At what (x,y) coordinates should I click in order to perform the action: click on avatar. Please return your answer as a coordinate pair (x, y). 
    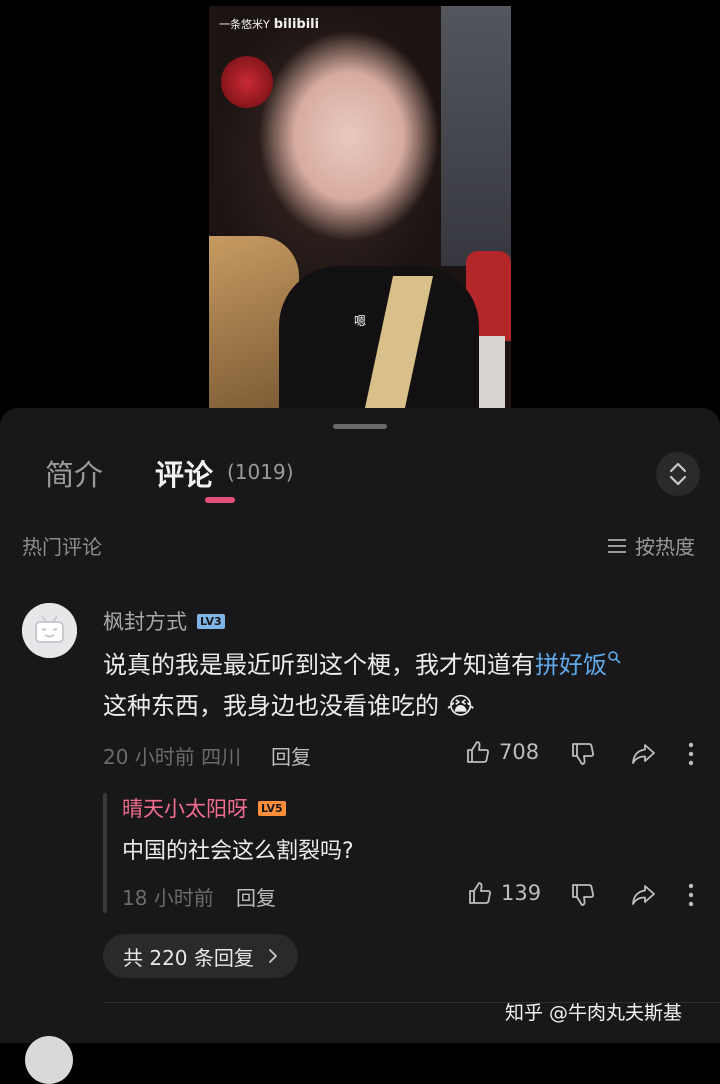
    Looking at the image, I should click on (49, 630).